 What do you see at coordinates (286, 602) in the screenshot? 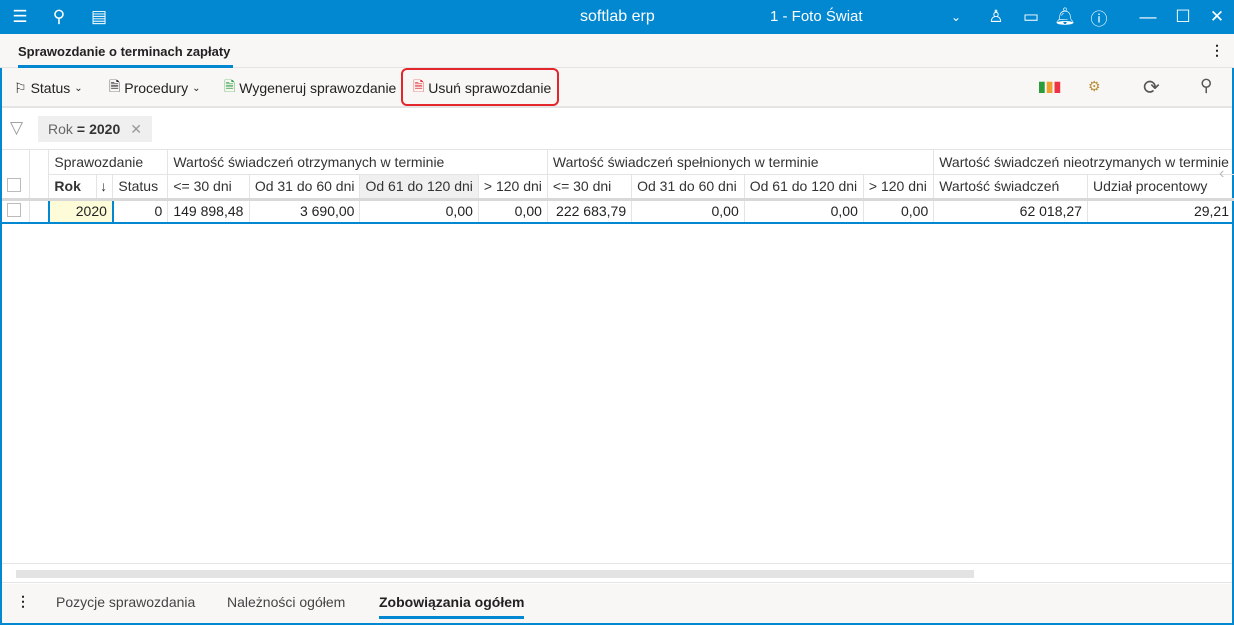
I see `tab-naleznosci: Należności ogółem` at bounding box center [286, 602].